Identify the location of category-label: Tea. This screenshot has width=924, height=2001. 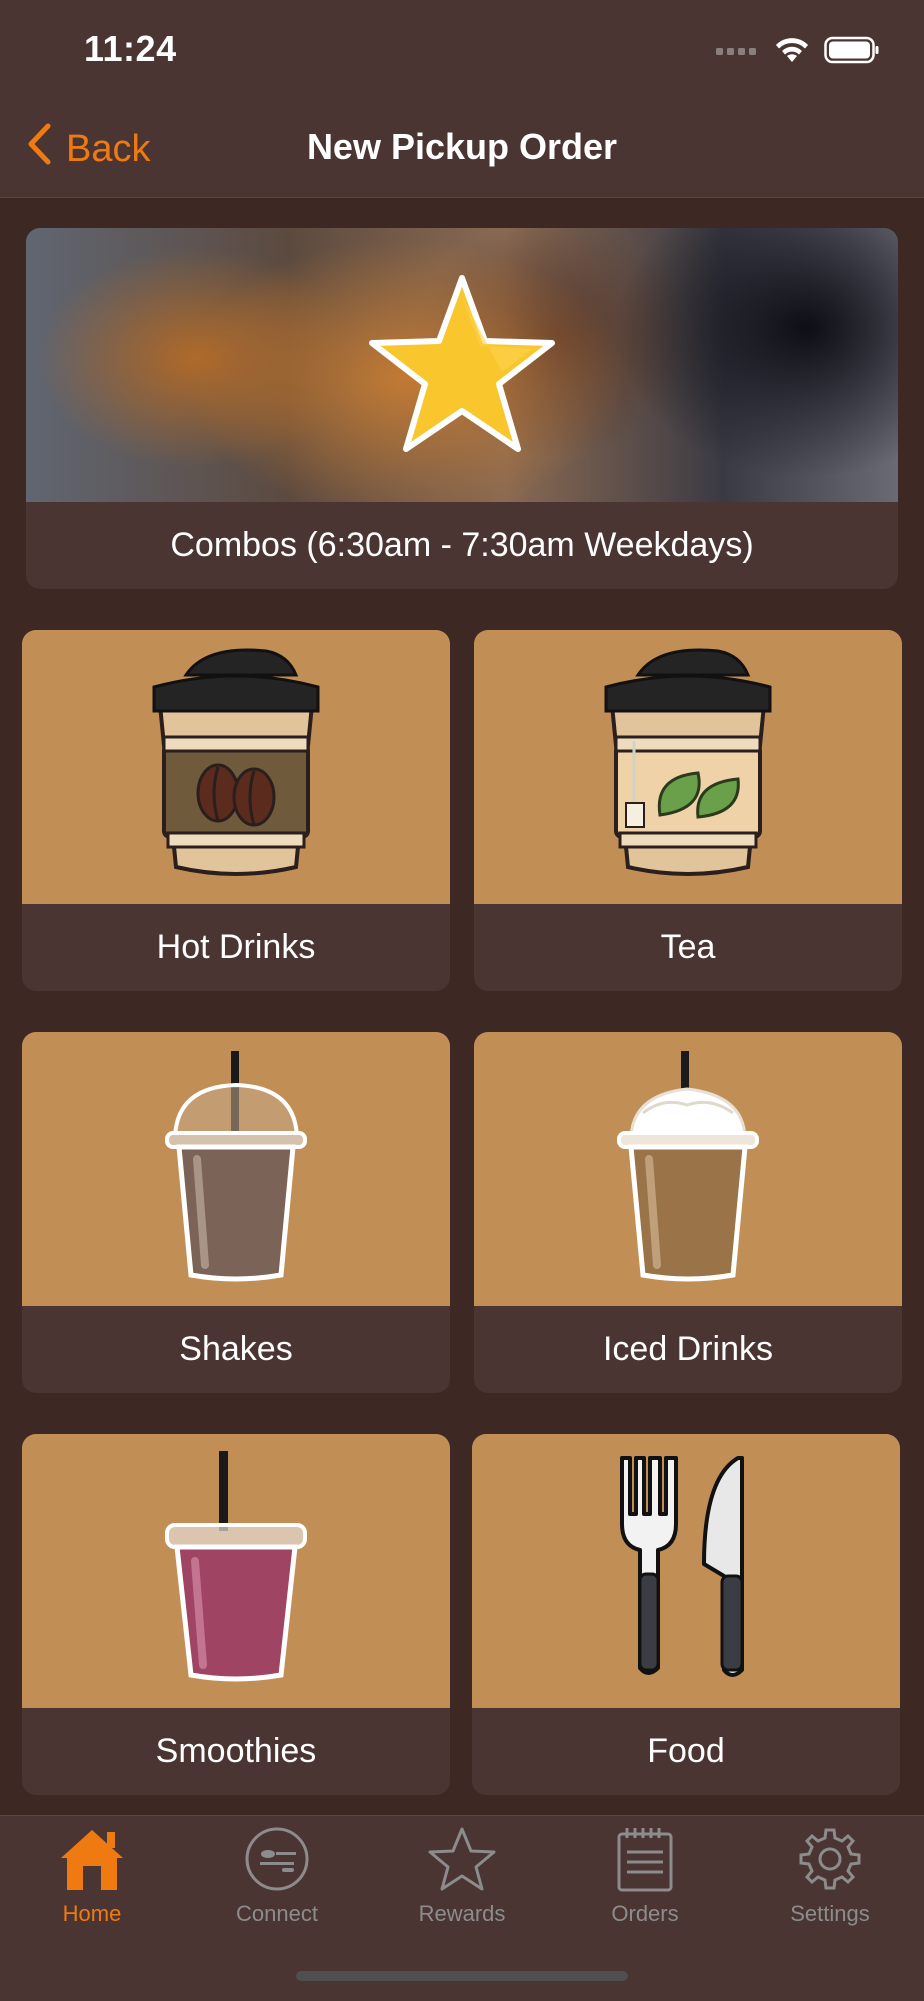
(688, 947).